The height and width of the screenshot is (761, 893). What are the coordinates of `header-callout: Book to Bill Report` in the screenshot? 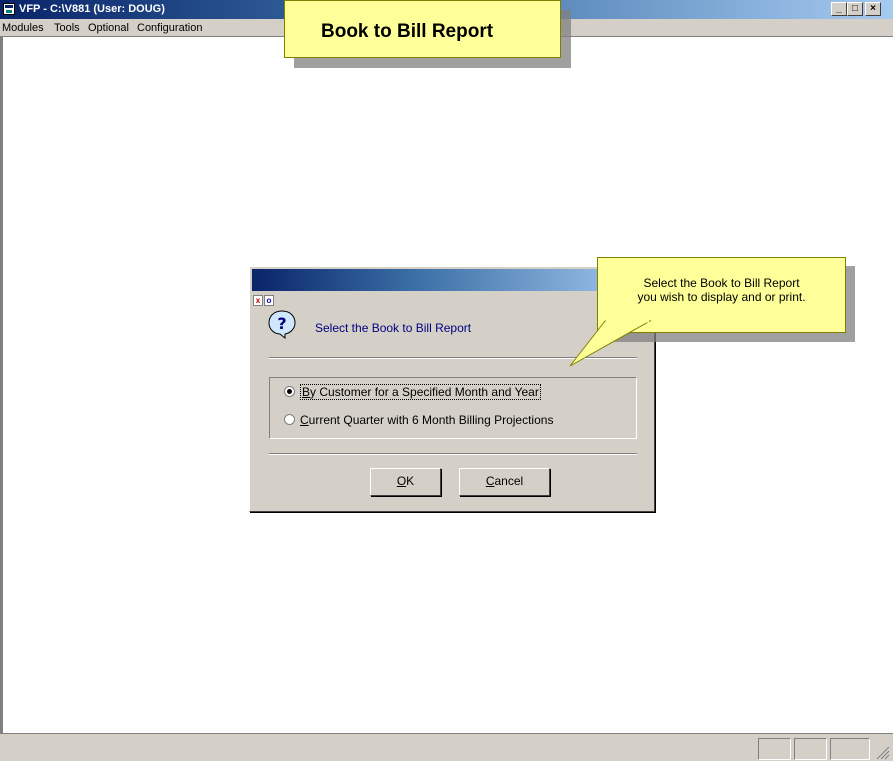 It's located at (422, 29).